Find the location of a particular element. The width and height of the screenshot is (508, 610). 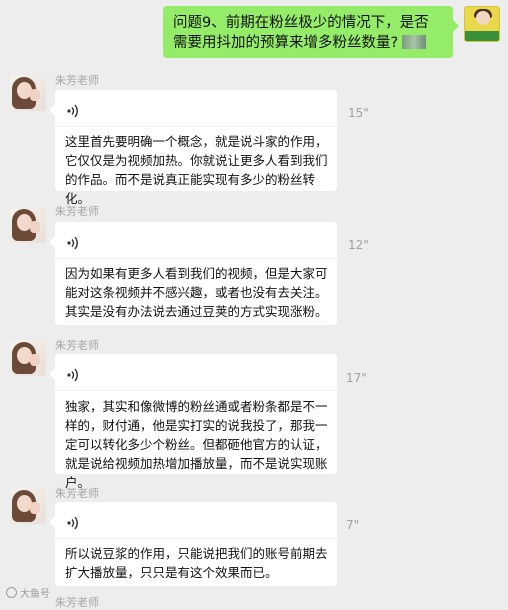

voice-message-bubble: 所以说豆浆的作用，只能说把我们的账号前期去扩大播放量，只只是有这个效果而已。 is located at coordinates (193, 544).